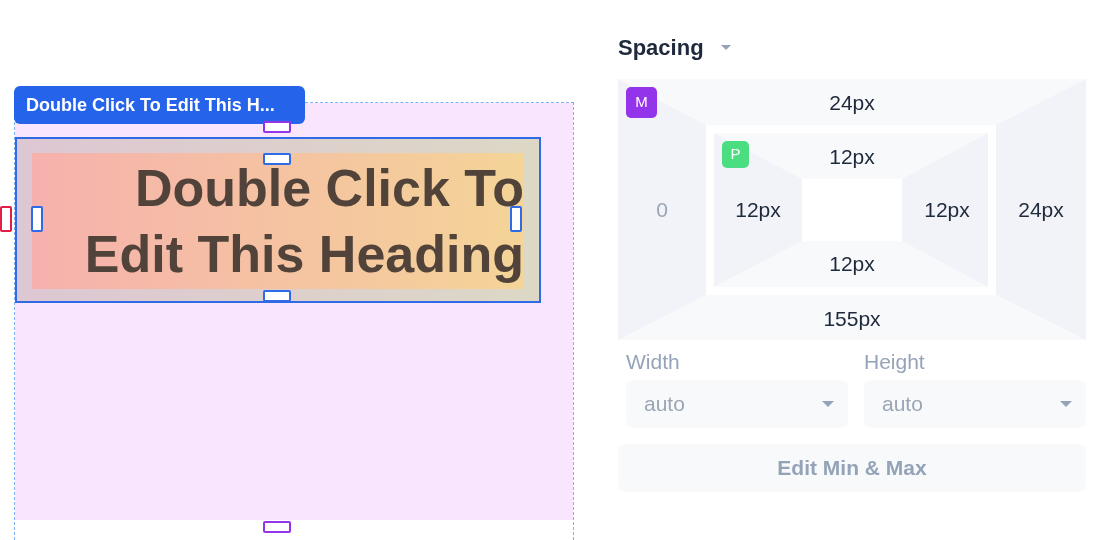 The width and height of the screenshot is (1100, 540). What do you see at coordinates (653, 362) in the screenshot?
I see `field-label: Width` at bounding box center [653, 362].